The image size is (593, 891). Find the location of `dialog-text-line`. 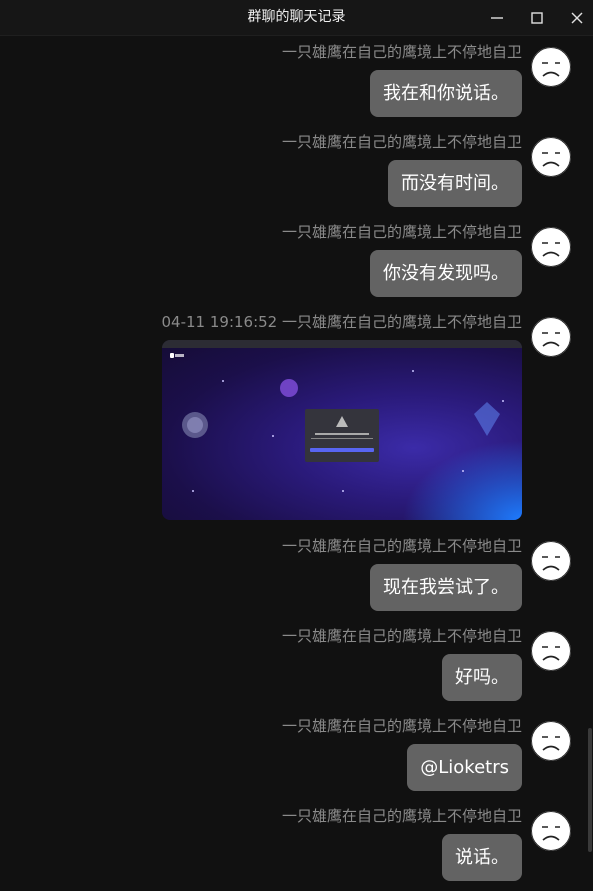

dialog-text-line is located at coordinates (342, 438).